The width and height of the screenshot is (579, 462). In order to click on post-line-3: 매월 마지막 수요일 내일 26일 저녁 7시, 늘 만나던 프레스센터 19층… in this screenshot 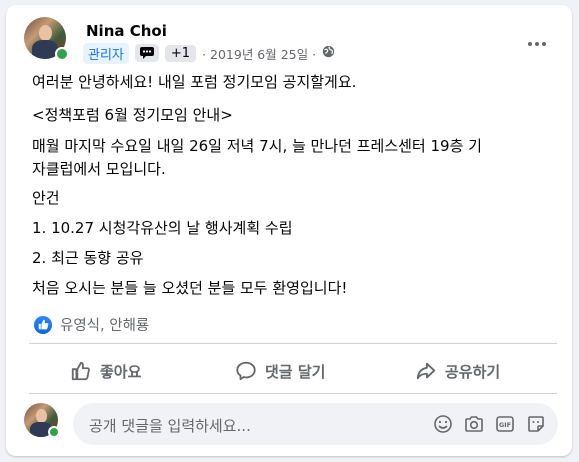, I will do `click(257, 146)`.